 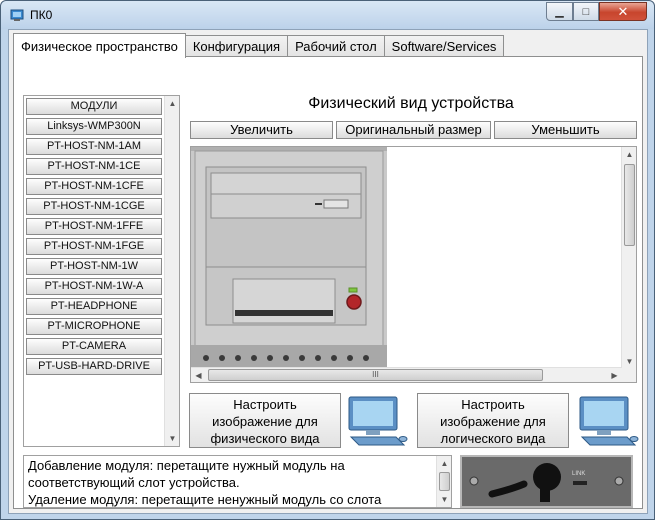 What do you see at coordinates (265, 438) in the screenshot?
I see `button-label-line: физического вида` at bounding box center [265, 438].